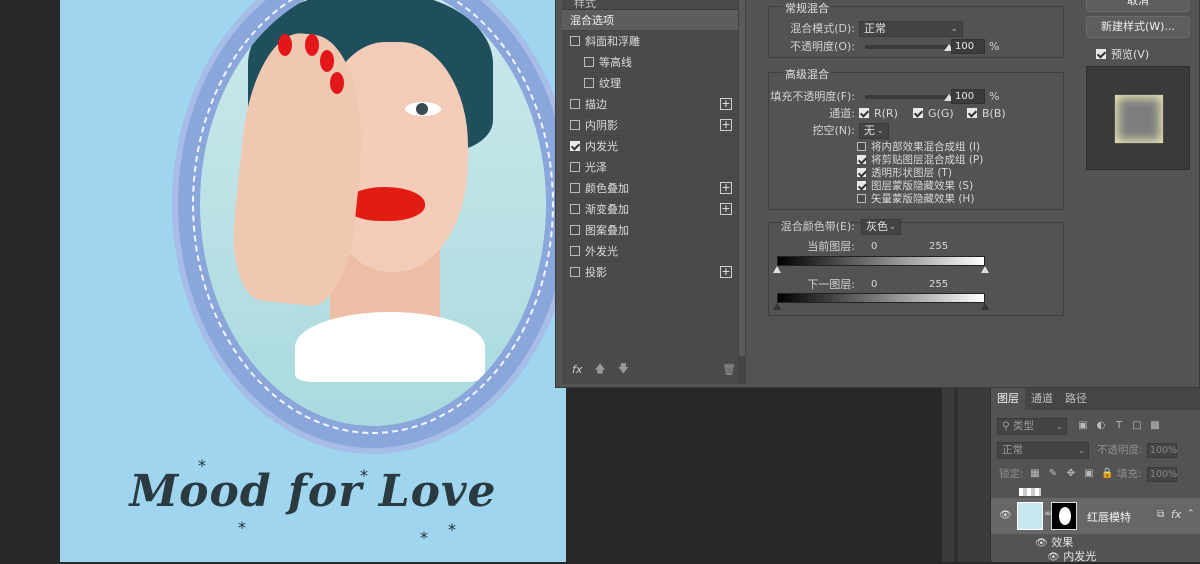 Image resolution: width=1200 pixels, height=564 pixels. Describe the element at coordinates (1191, 514) in the screenshot. I see `collapse-effects-icon: ⌃` at that location.